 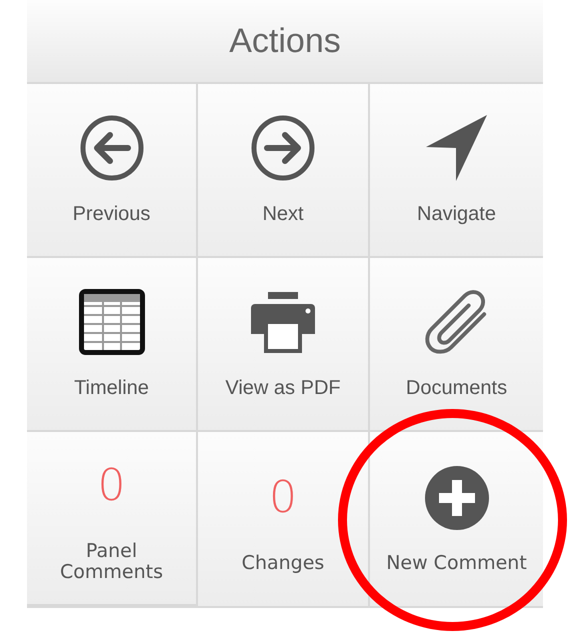 I want to click on action-tile: Timeline, so click(x=112, y=345).